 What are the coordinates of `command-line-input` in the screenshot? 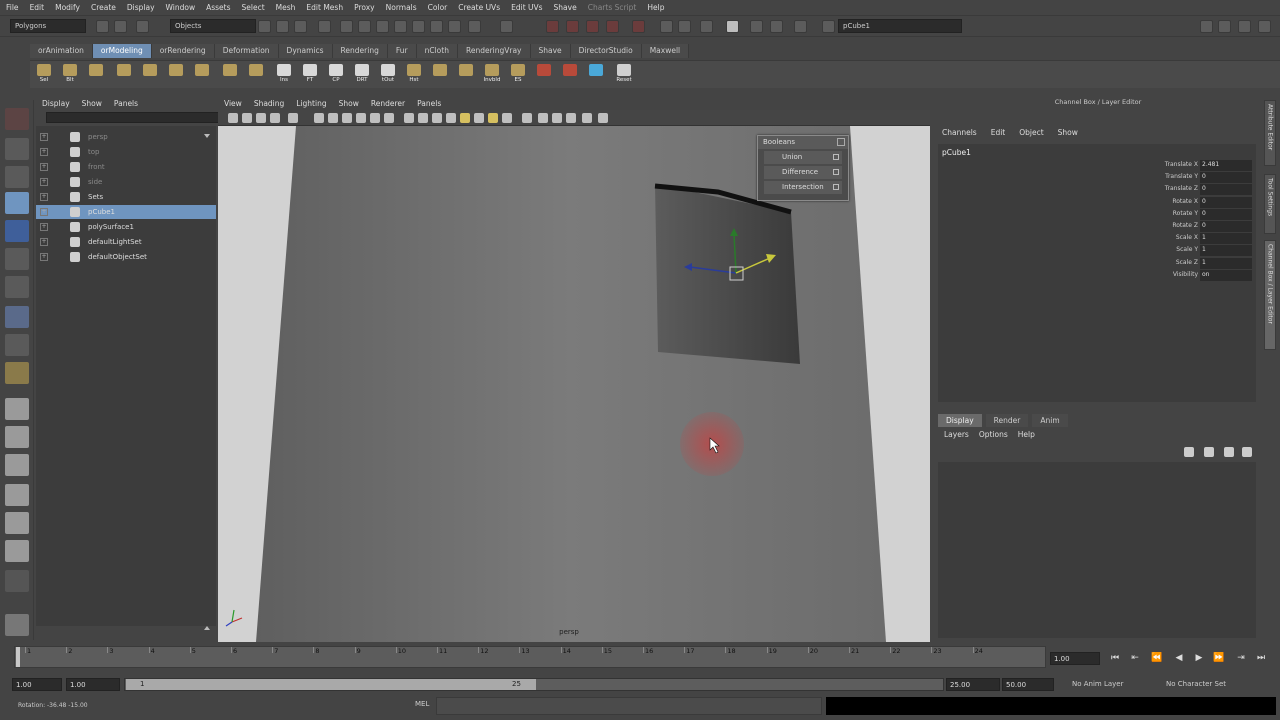 It's located at (629, 706).